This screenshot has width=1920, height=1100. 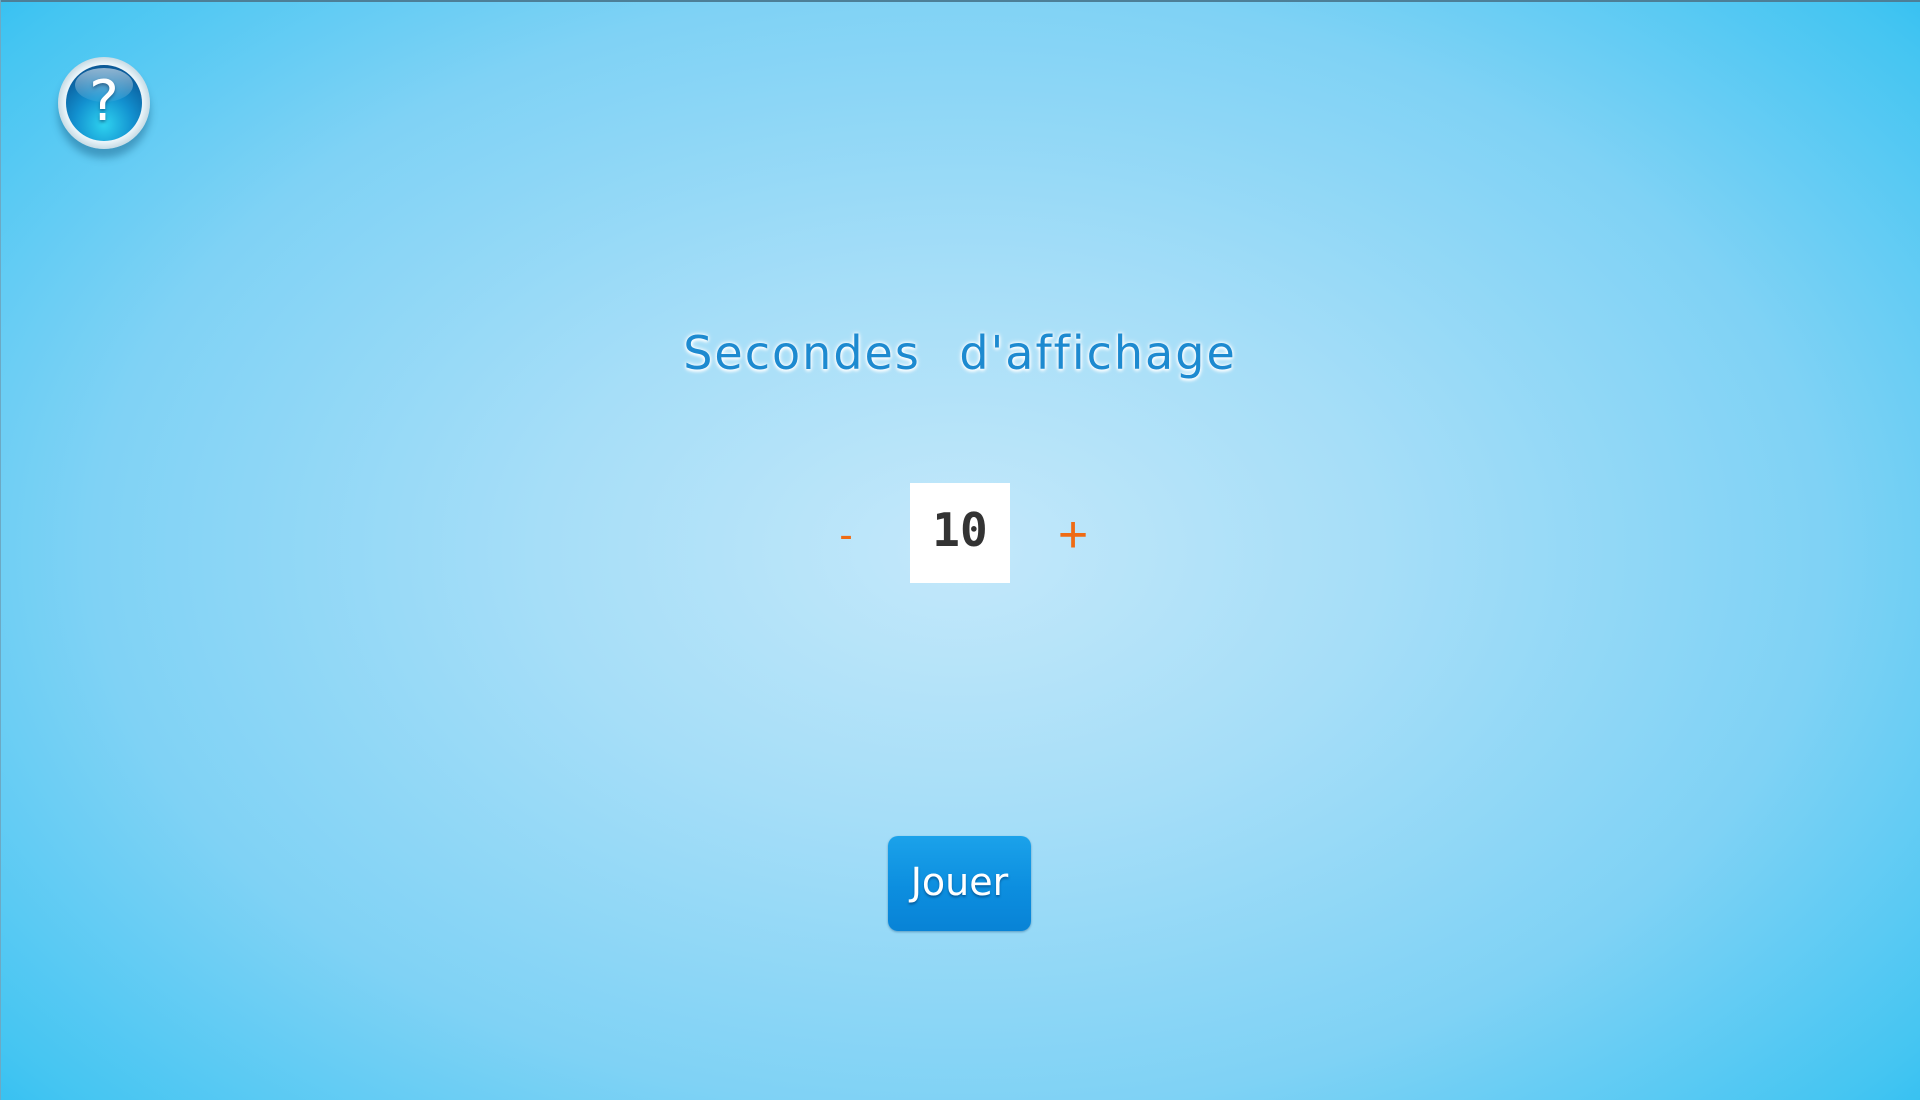 I want to click on help-question-icon: ?, so click(x=104, y=103).